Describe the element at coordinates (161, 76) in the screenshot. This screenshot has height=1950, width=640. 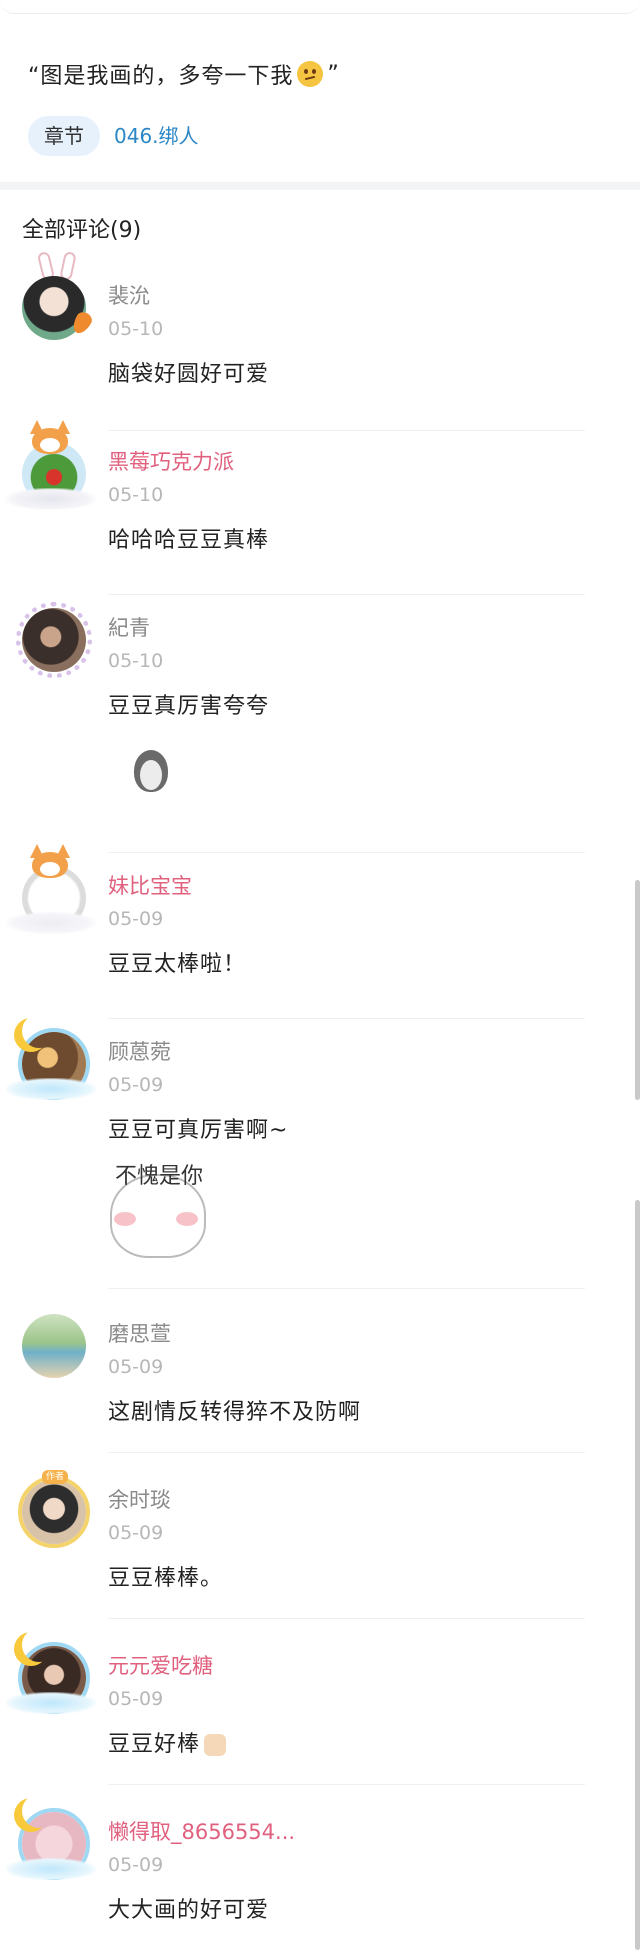
I see `quote-text: “图是我画的，多夸一下我` at that location.